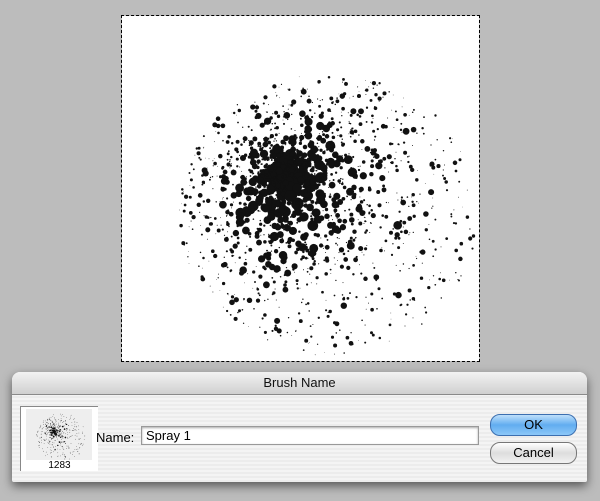 The height and width of the screenshot is (501, 600). What do you see at coordinates (310, 435) in the screenshot?
I see `name-input` at bounding box center [310, 435].